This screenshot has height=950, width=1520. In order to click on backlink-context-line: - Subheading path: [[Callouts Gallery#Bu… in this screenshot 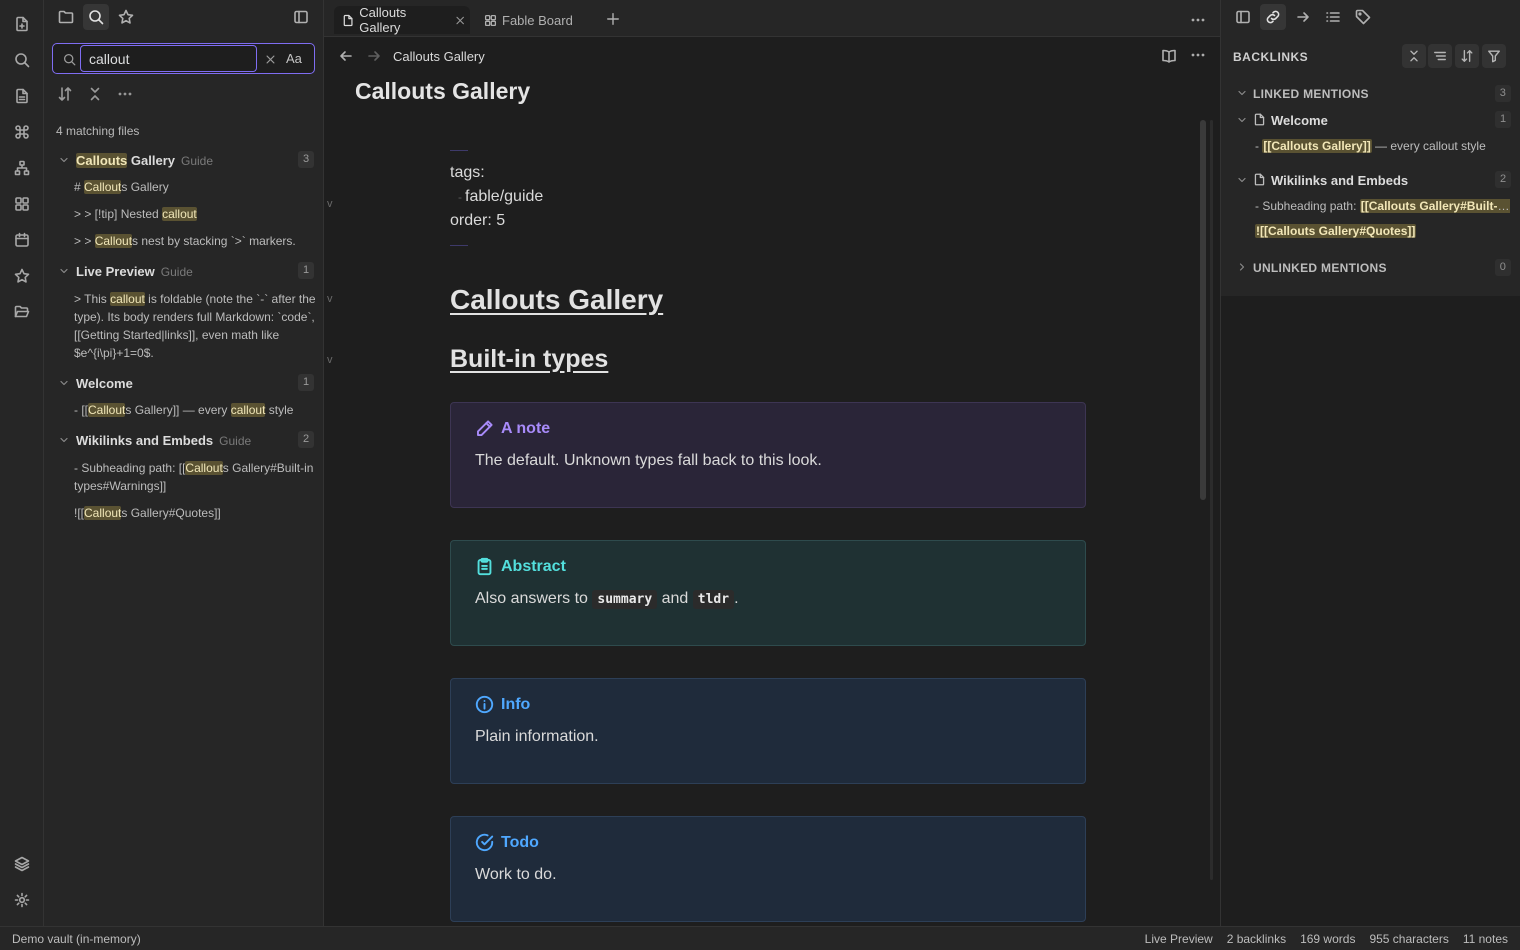, I will do `click(1382, 206)`.